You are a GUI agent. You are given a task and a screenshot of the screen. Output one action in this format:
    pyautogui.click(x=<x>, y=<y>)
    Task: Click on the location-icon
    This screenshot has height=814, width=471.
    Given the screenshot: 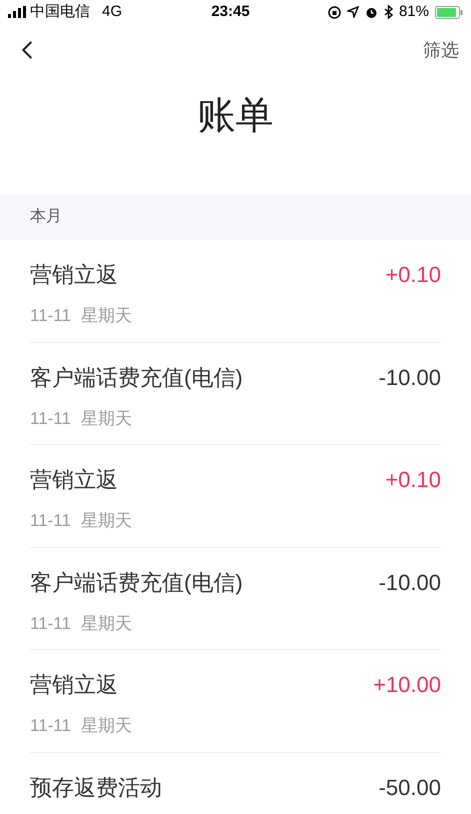 What is the action you would take?
    pyautogui.click(x=352, y=12)
    